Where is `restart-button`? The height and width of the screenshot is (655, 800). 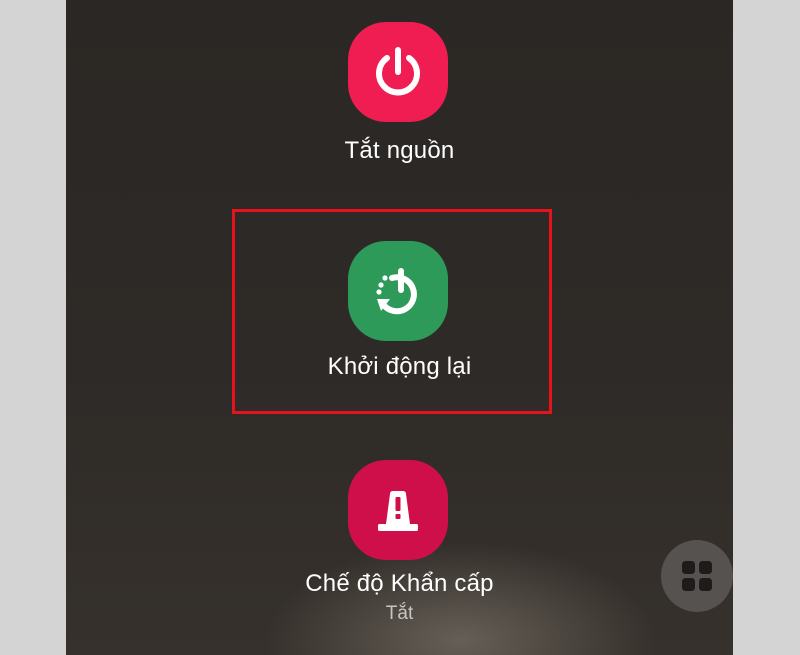
restart-button is located at coordinates (398, 291).